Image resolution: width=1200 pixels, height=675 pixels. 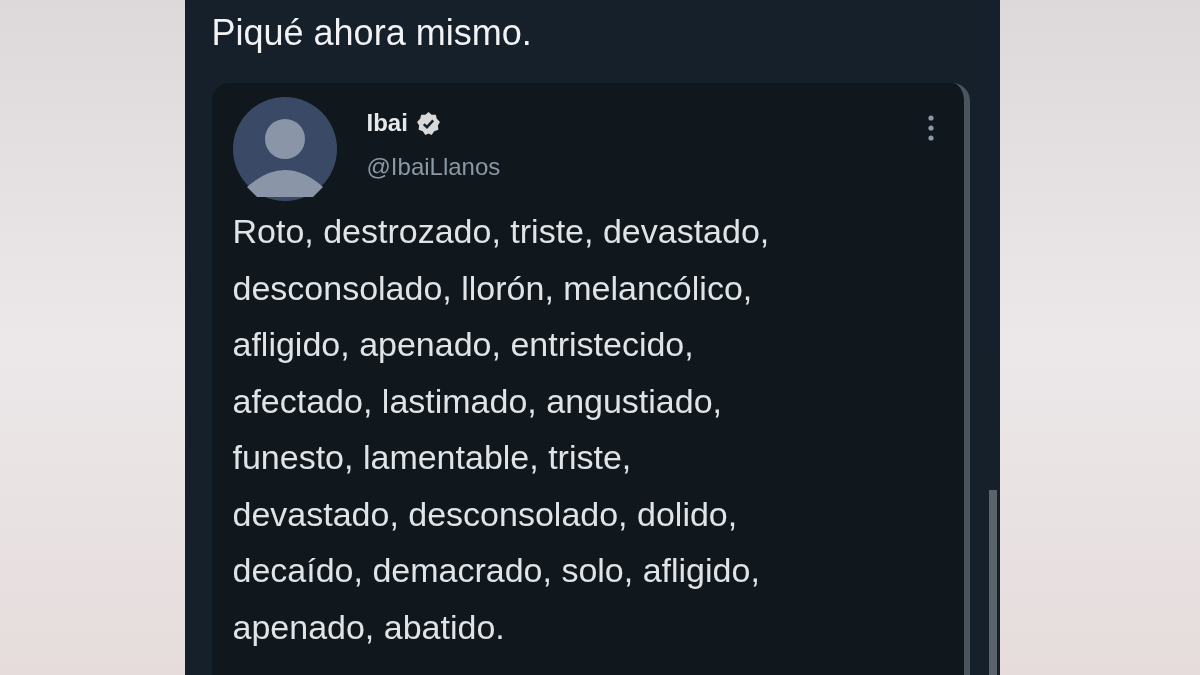 What do you see at coordinates (930, 128) in the screenshot?
I see `more-options-icon` at bounding box center [930, 128].